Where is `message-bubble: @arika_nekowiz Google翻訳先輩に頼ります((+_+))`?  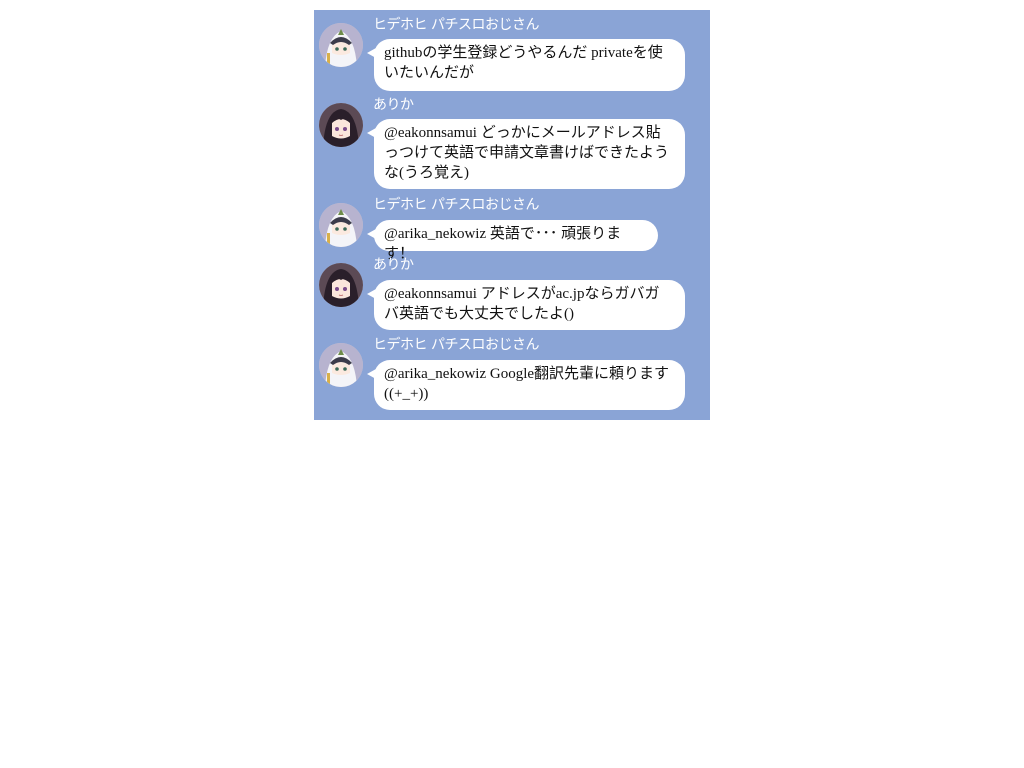
message-bubble: @arika_nekowiz Google翻訳先輩に頼ります((+_+)) is located at coordinates (526, 385).